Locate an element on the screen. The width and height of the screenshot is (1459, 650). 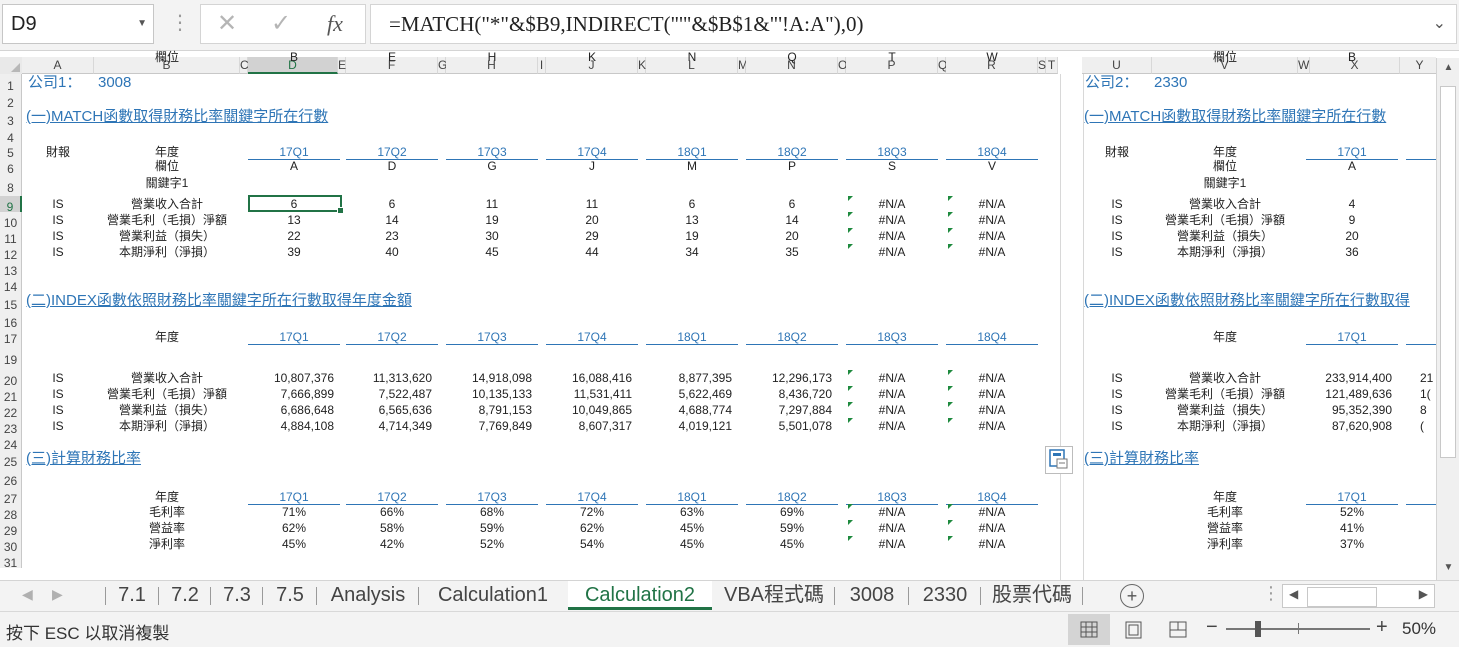
row-header-25: 25 is located at coordinates (11, 459).